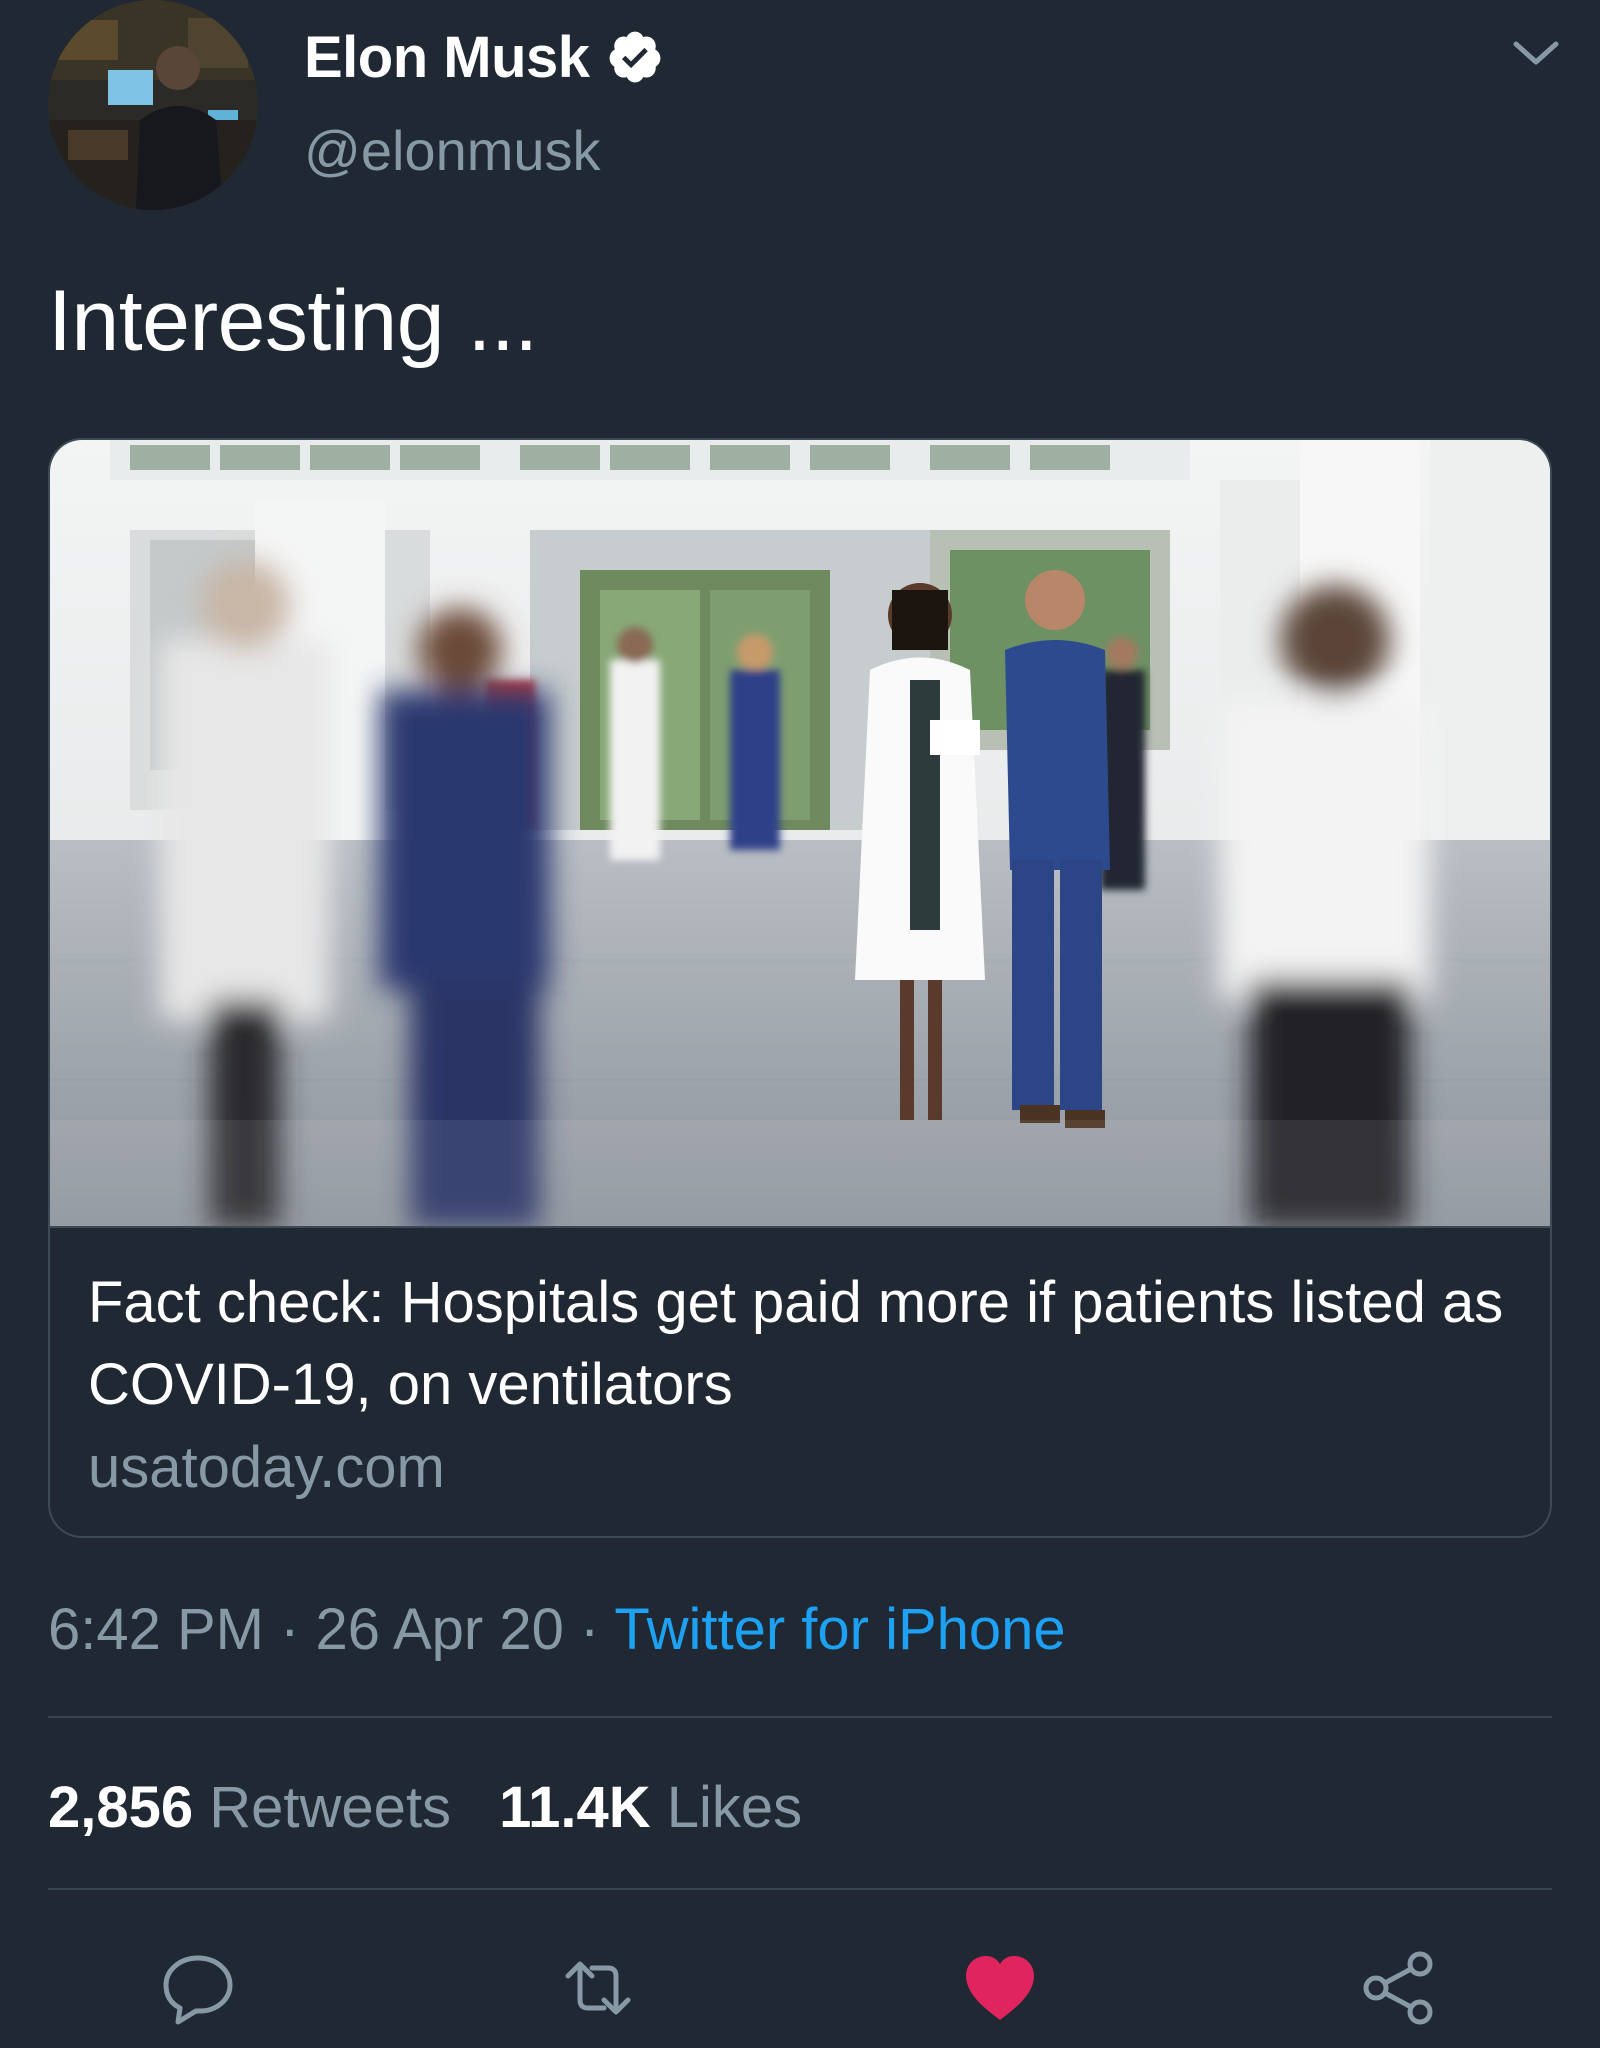 This screenshot has height=2048, width=1600. What do you see at coordinates (839, 1629) in the screenshot?
I see `tweet-source-link: Twitter for iPhone` at bounding box center [839, 1629].